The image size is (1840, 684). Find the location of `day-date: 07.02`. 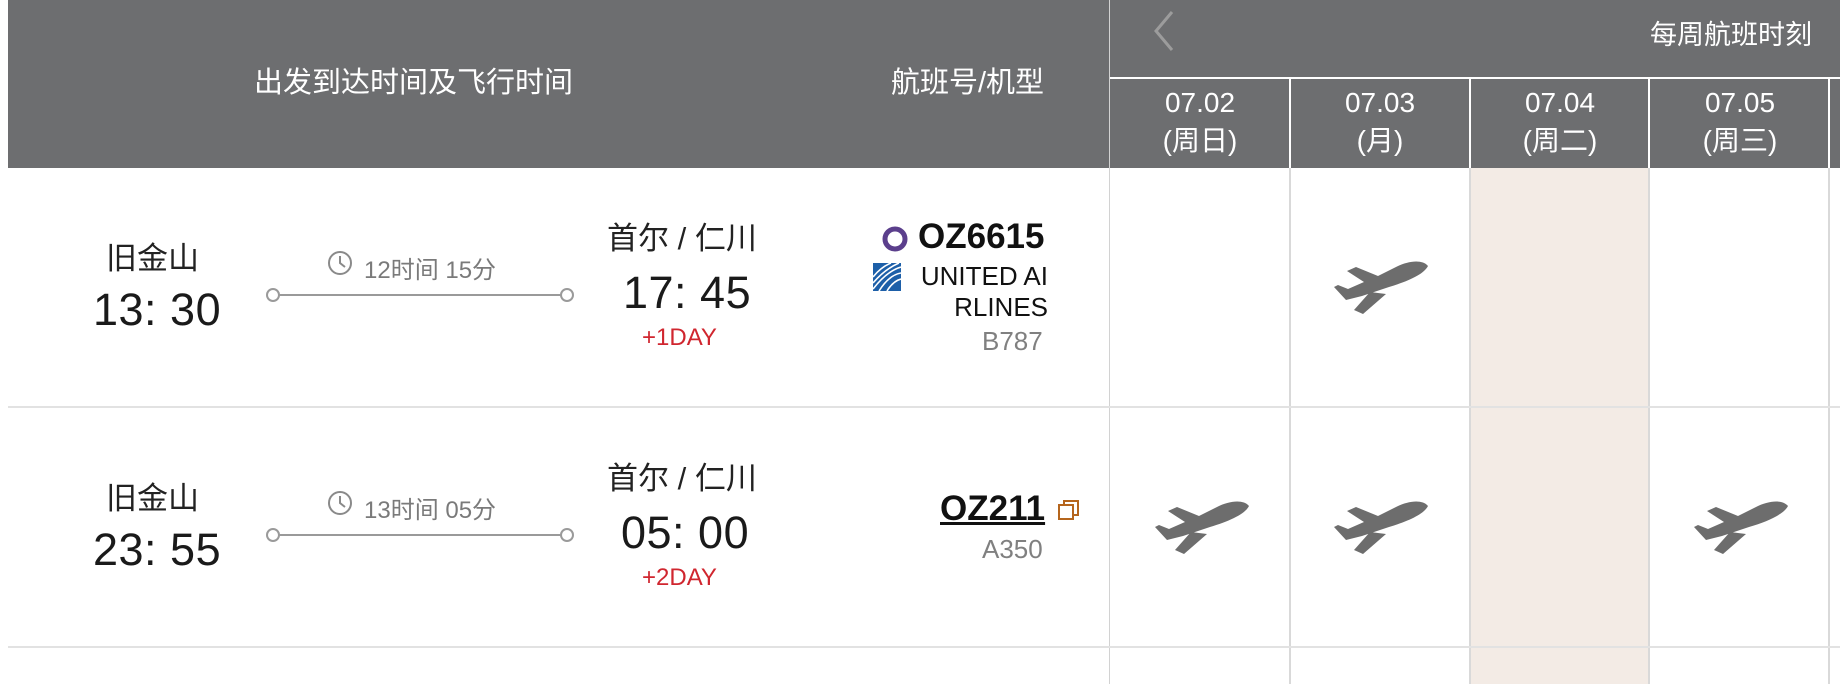

day-date: 07.02 is located at coordinates (1200, 102).